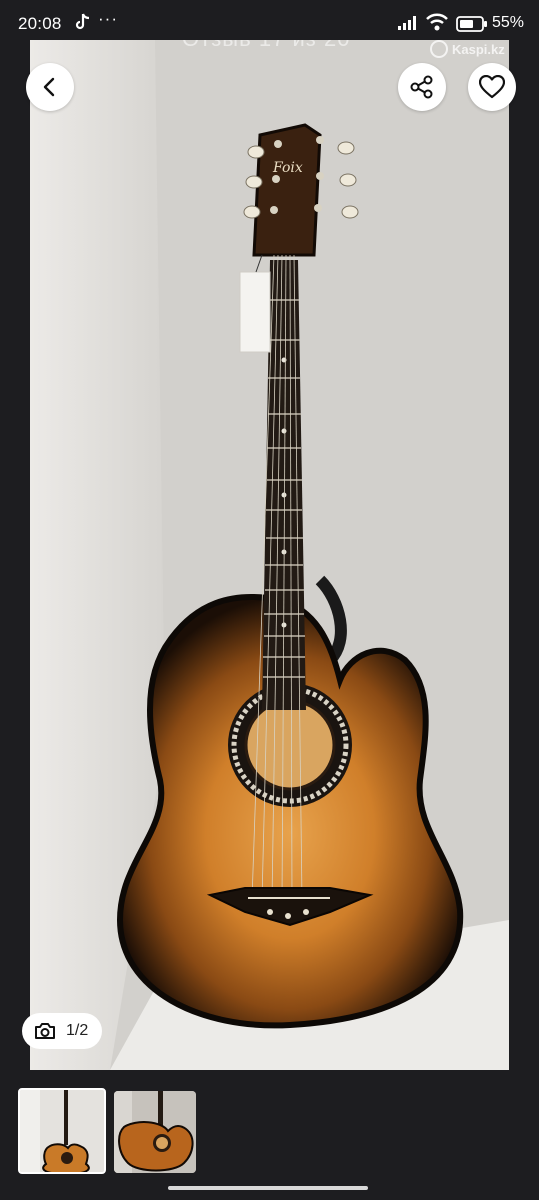 This screenshot has height=1200, width=539. I want to click on battery-icon, so click(472, 26).